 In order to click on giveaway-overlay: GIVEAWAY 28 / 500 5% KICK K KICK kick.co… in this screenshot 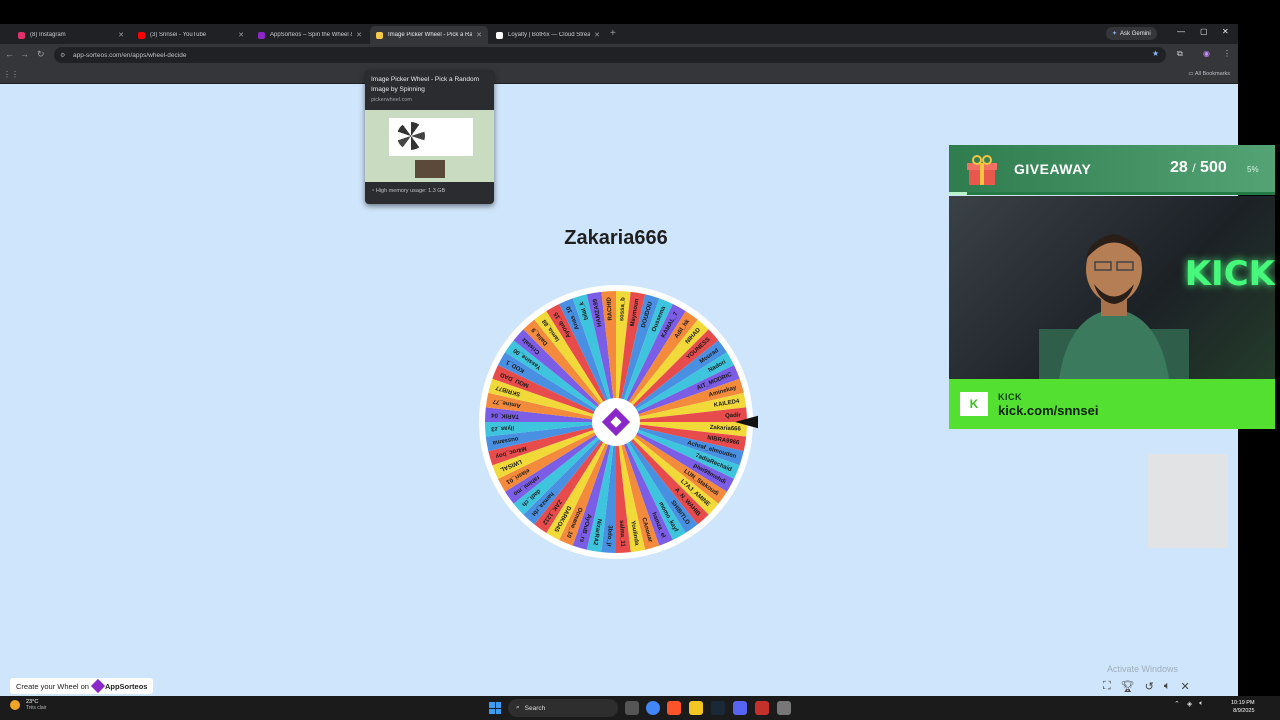, I will do `click(1112, 287)`.